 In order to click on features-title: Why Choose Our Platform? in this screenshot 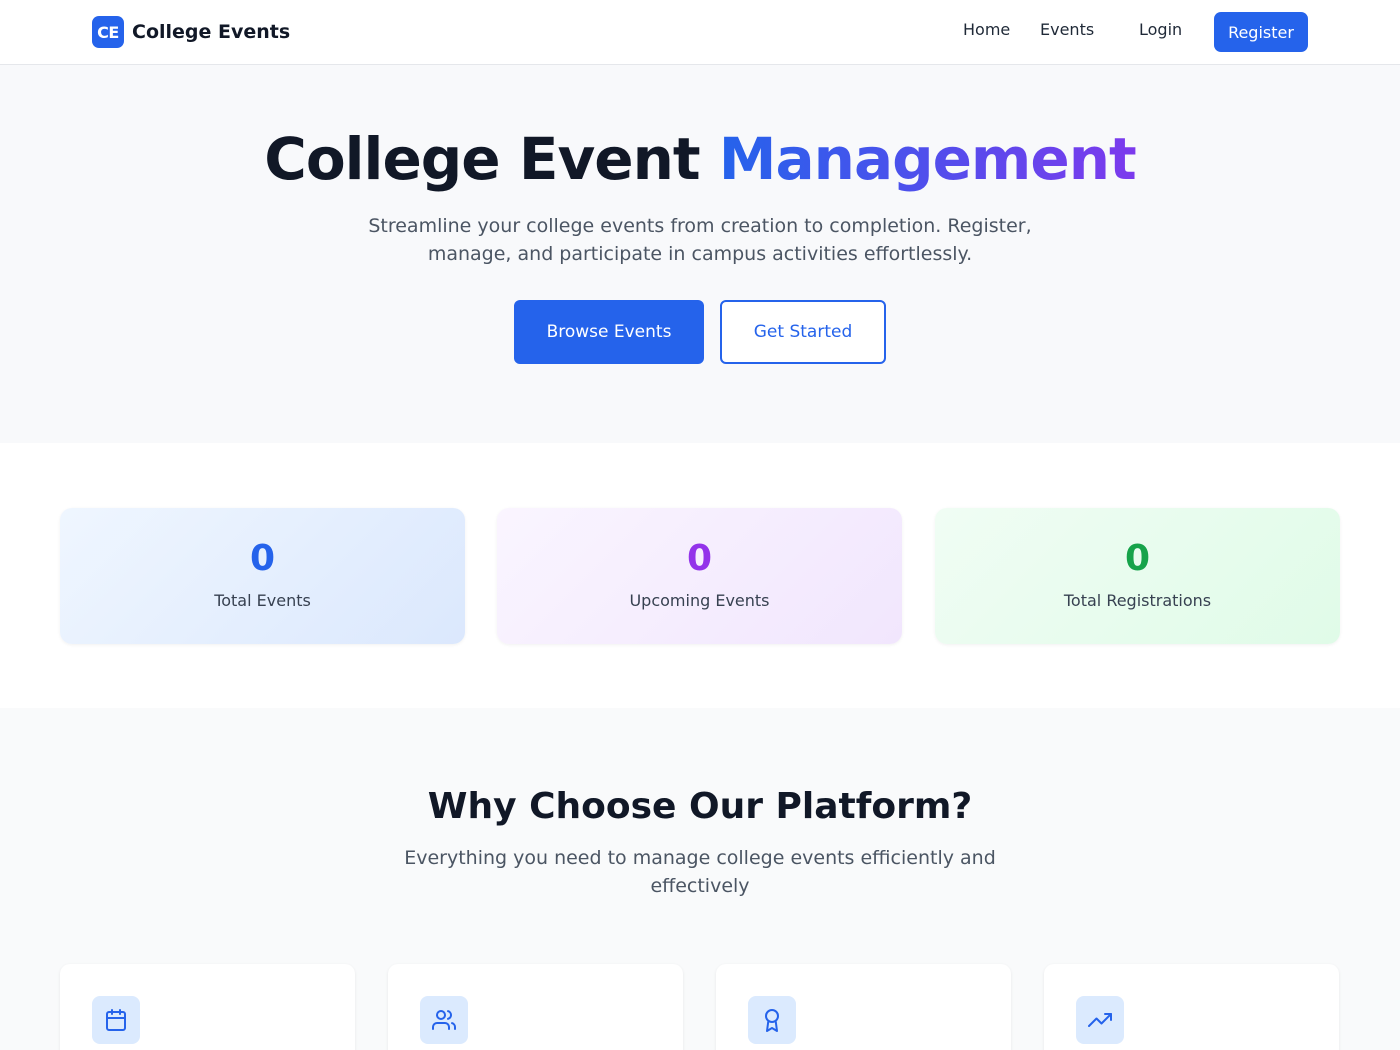, I will do `click(700, 806)`.